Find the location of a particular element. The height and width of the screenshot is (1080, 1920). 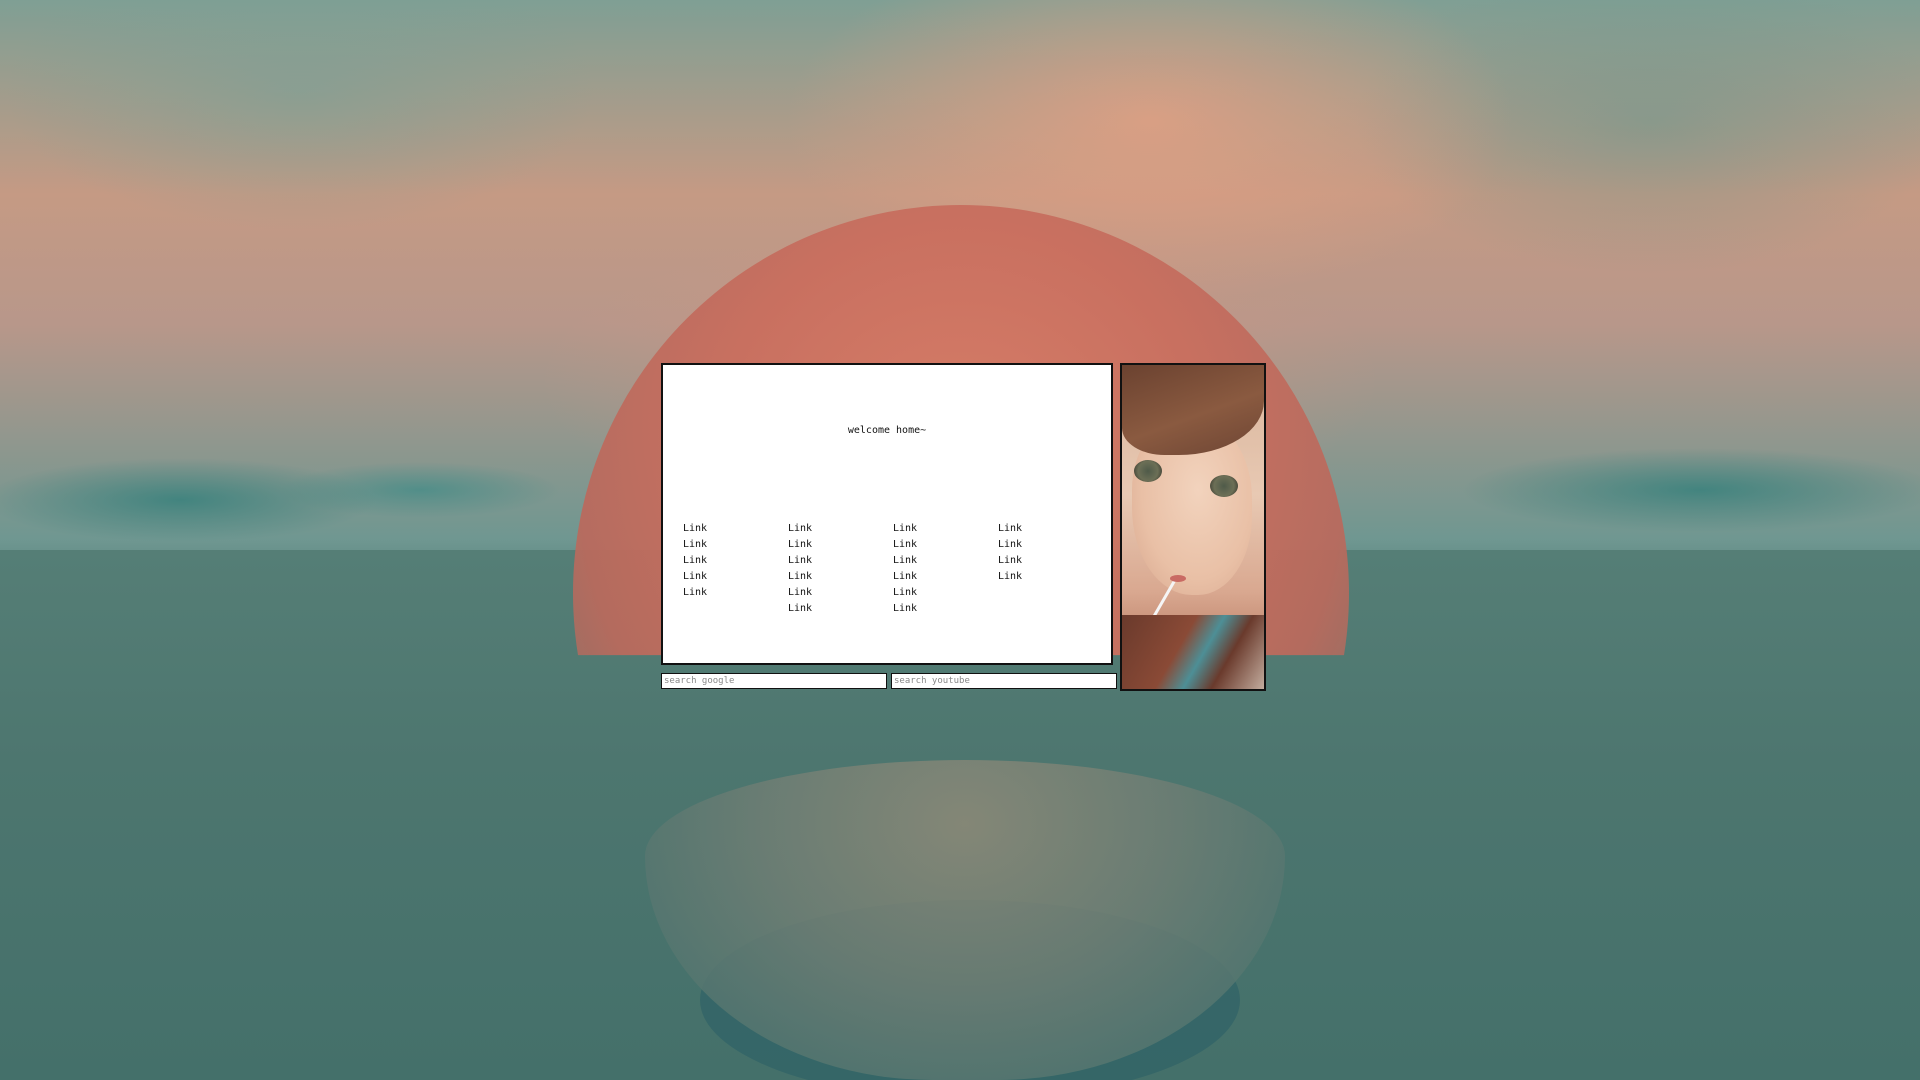

link-column: Link Link Link Link Link is located at coordinates (735, 569).